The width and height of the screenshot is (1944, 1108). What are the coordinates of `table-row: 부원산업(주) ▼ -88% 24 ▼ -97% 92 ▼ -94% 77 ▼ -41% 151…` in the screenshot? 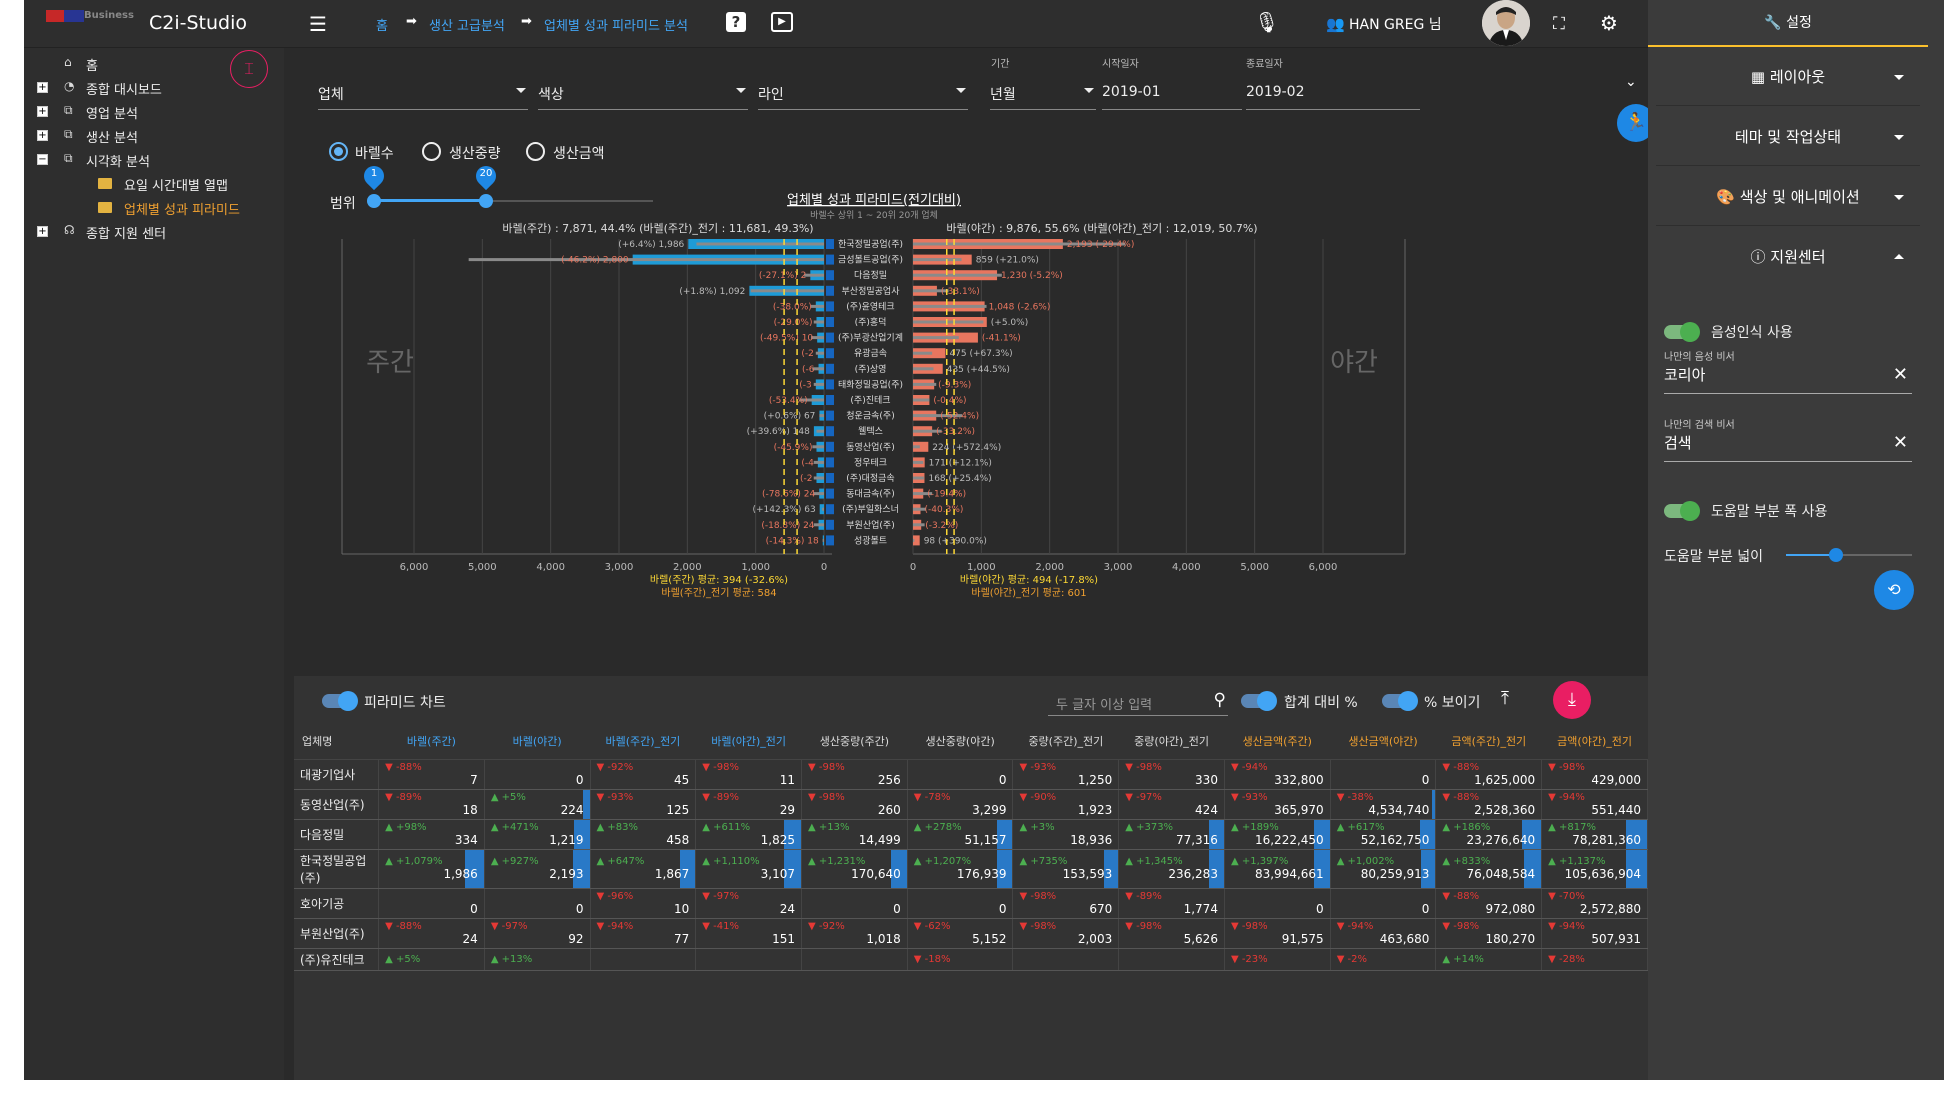 It's located at (971, 933).